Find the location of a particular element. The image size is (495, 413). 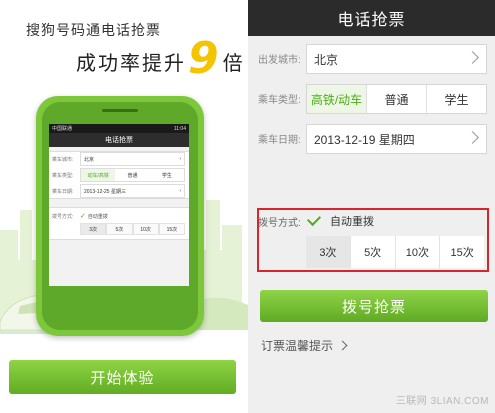

redial-count-10: 10次 is located at coordinates (417, 252).